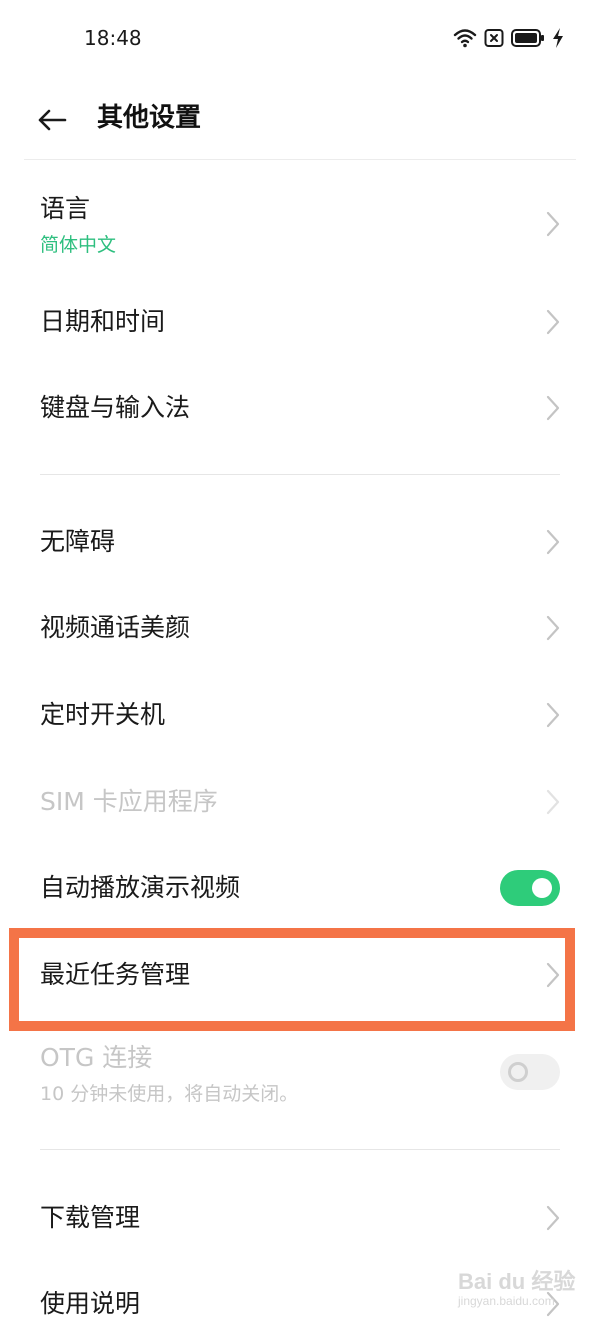  I want to click on settings-item-recent-tasks: 最近任务管理, so click(300, 975).